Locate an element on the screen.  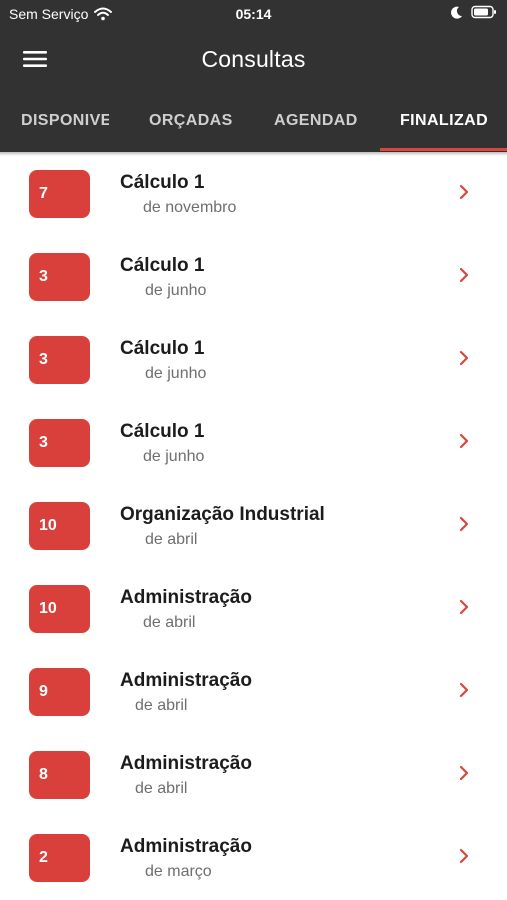
tab-disponiveis: DISPONIVE is located at coordinates (65, 121).